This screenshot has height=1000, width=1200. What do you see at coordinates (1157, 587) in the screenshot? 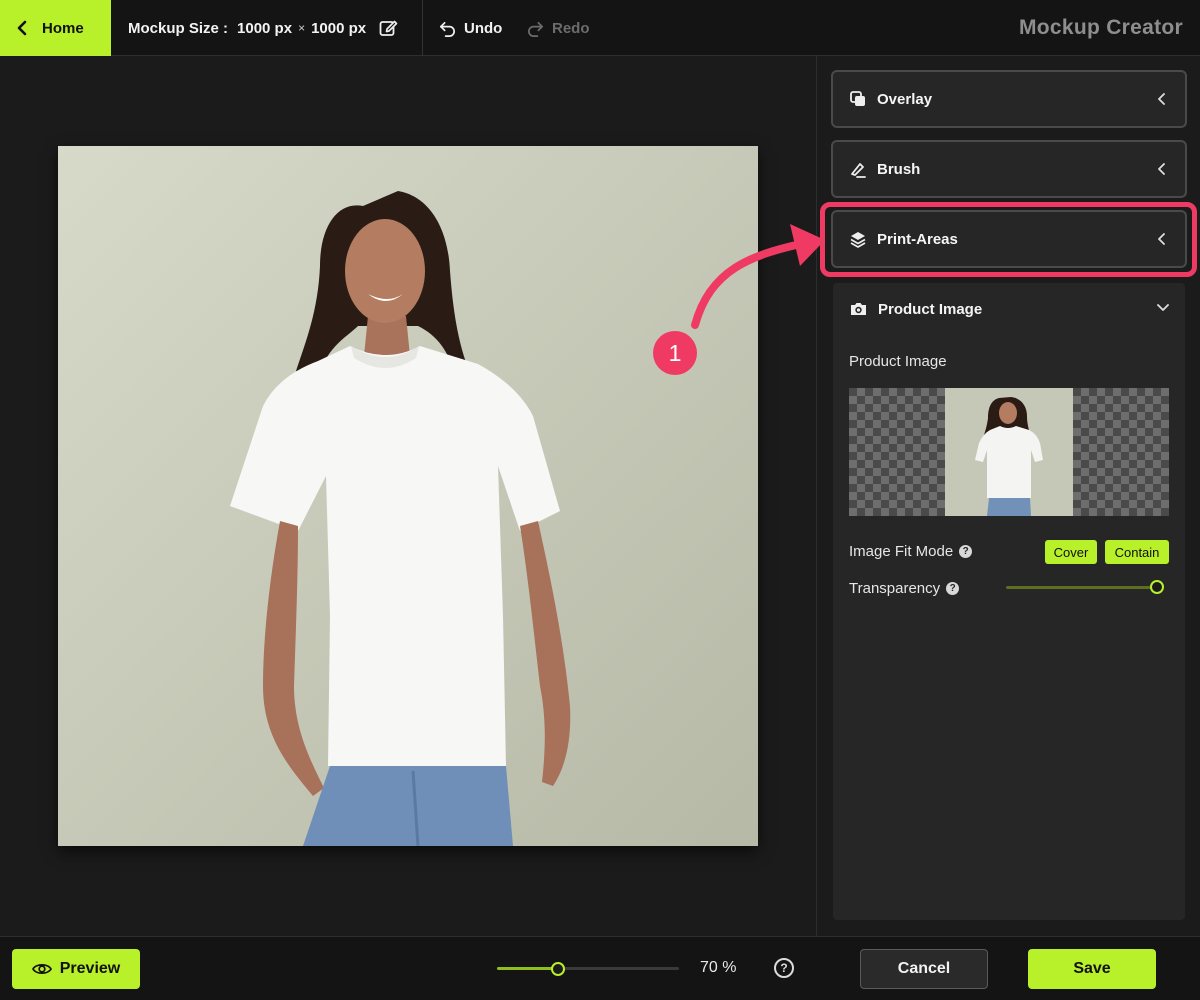
I see `transparency-slider-handle` at bounding box center [1157, 587].